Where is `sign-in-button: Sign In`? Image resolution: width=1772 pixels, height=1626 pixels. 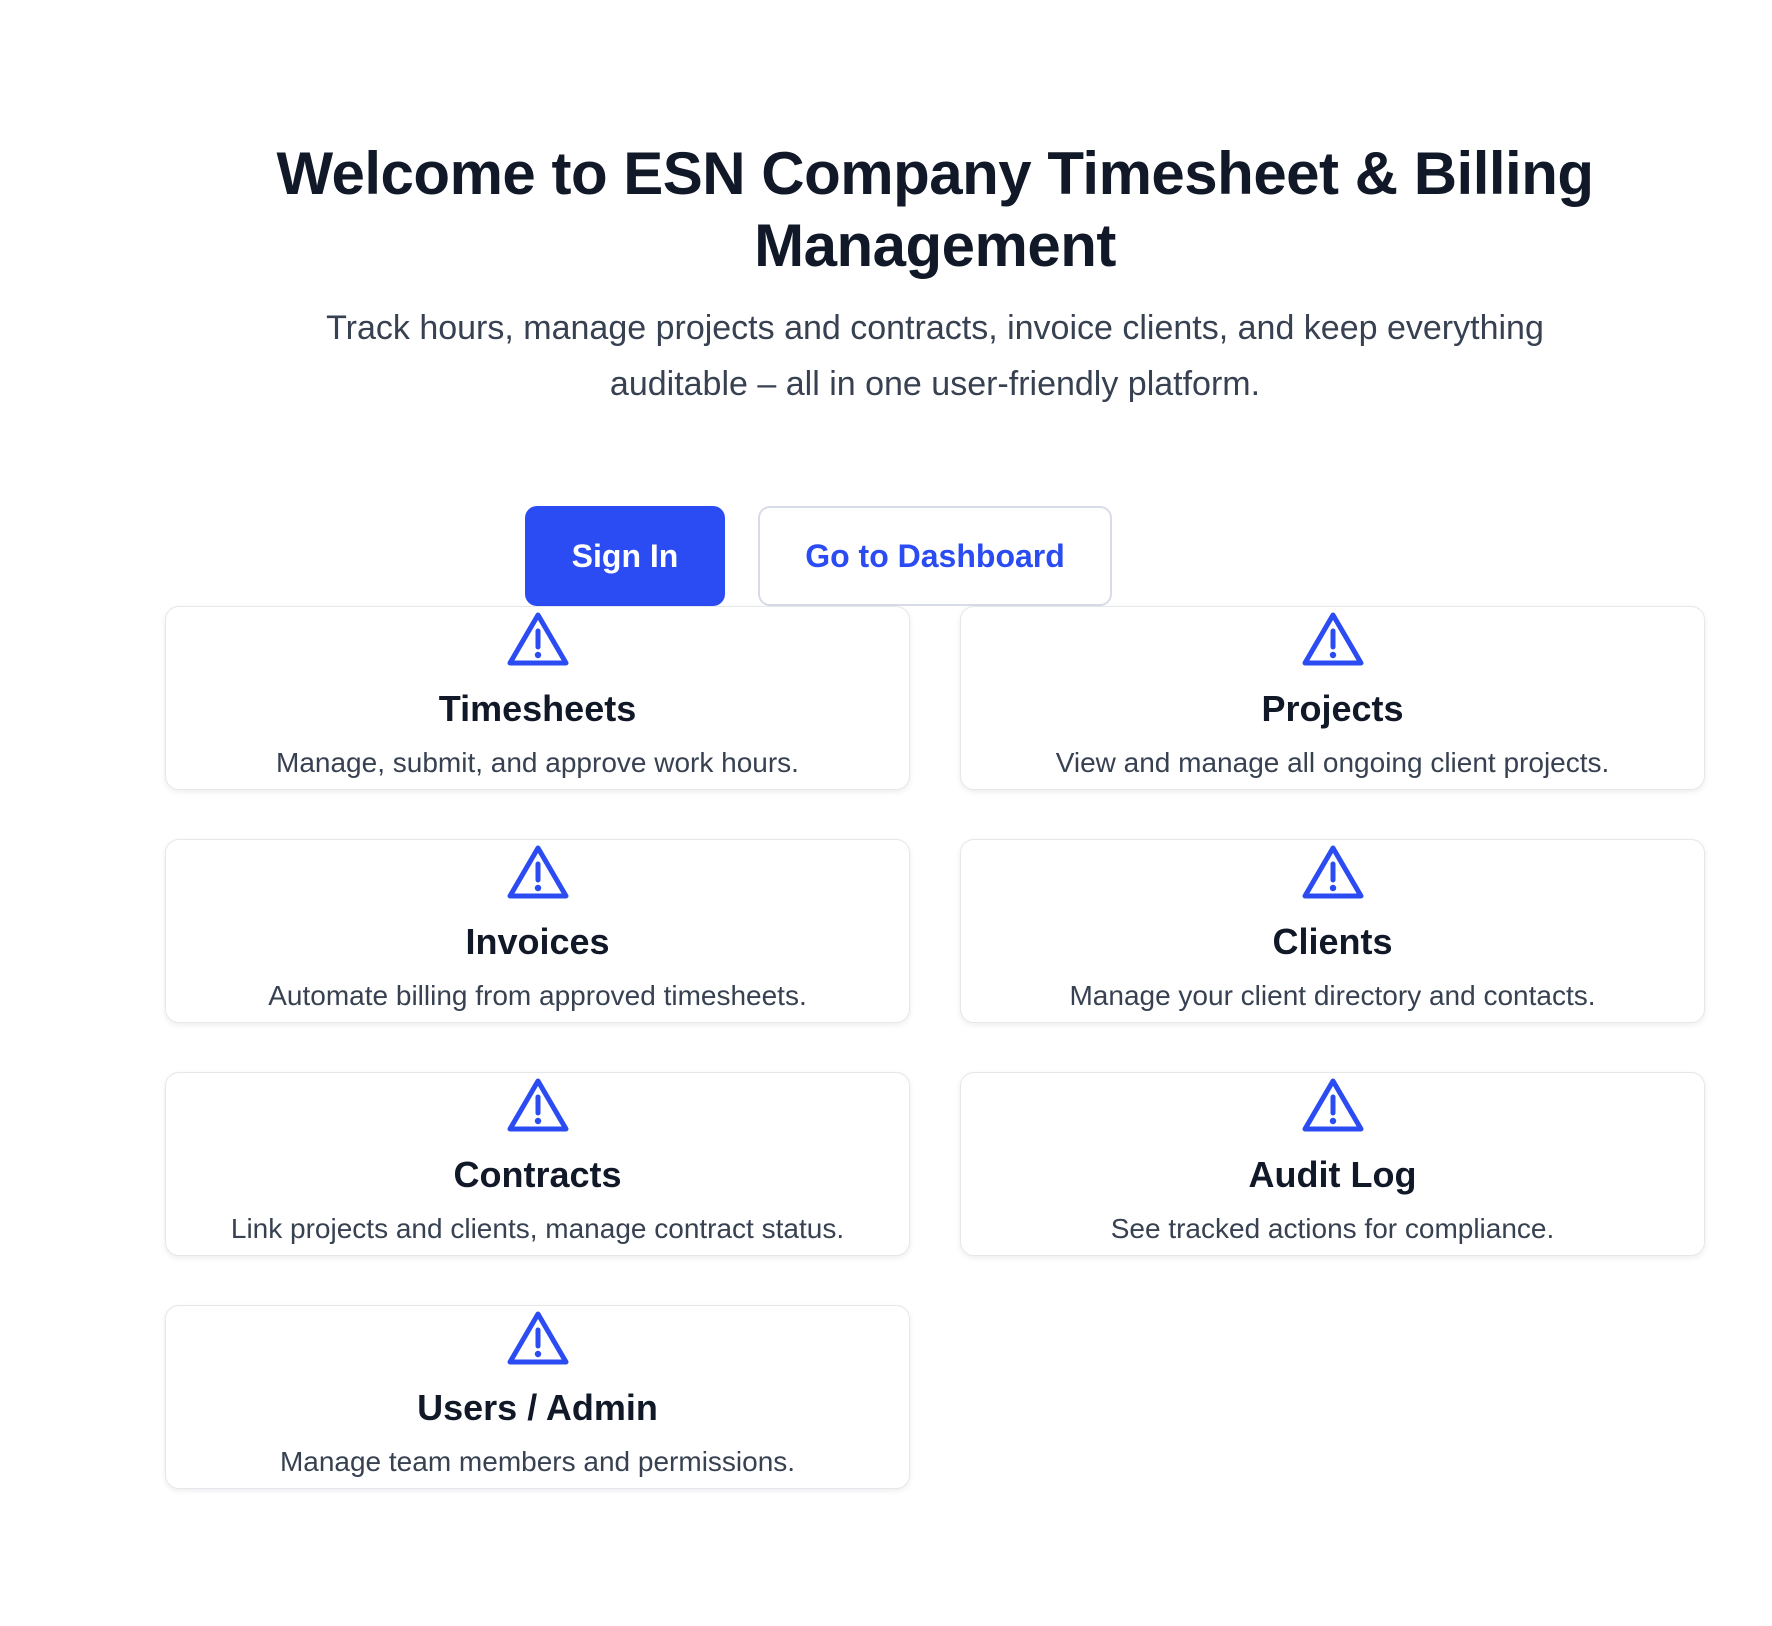 sign-in-button: Sign In is located at coordinates (625, 556).